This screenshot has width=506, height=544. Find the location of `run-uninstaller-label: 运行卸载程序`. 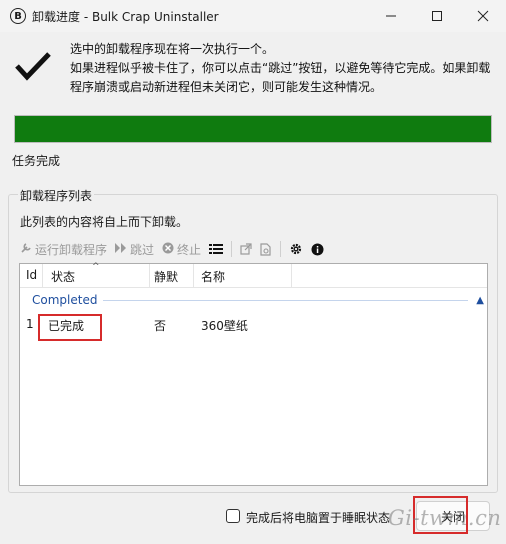

run-uninstaller-label: 运行卸载程序 is located at coordinates (71, 249).